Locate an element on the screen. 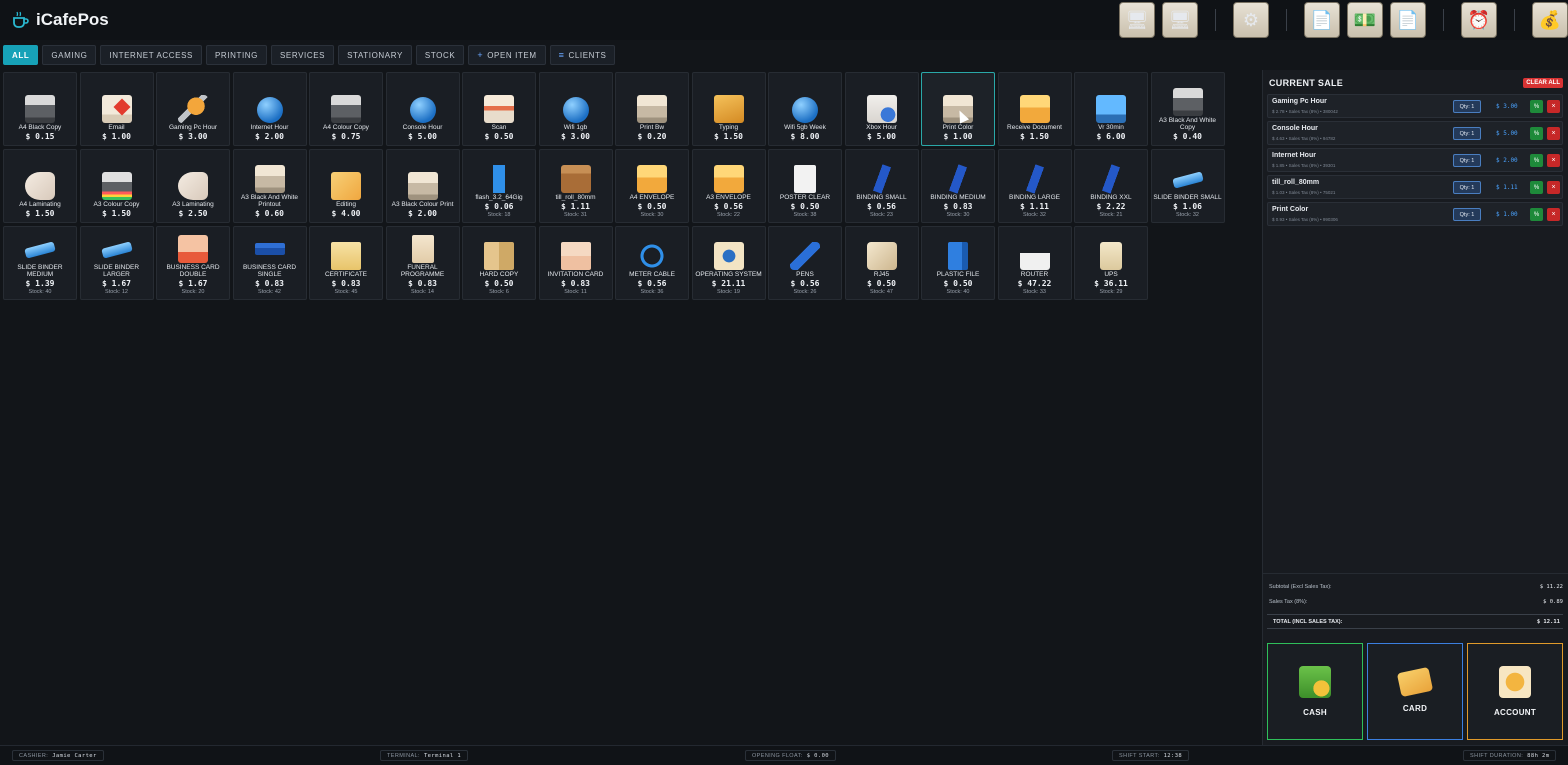 This screenshot has height=765, width=1568. tab-stock: STOCK is located at coordinates (440, 55).